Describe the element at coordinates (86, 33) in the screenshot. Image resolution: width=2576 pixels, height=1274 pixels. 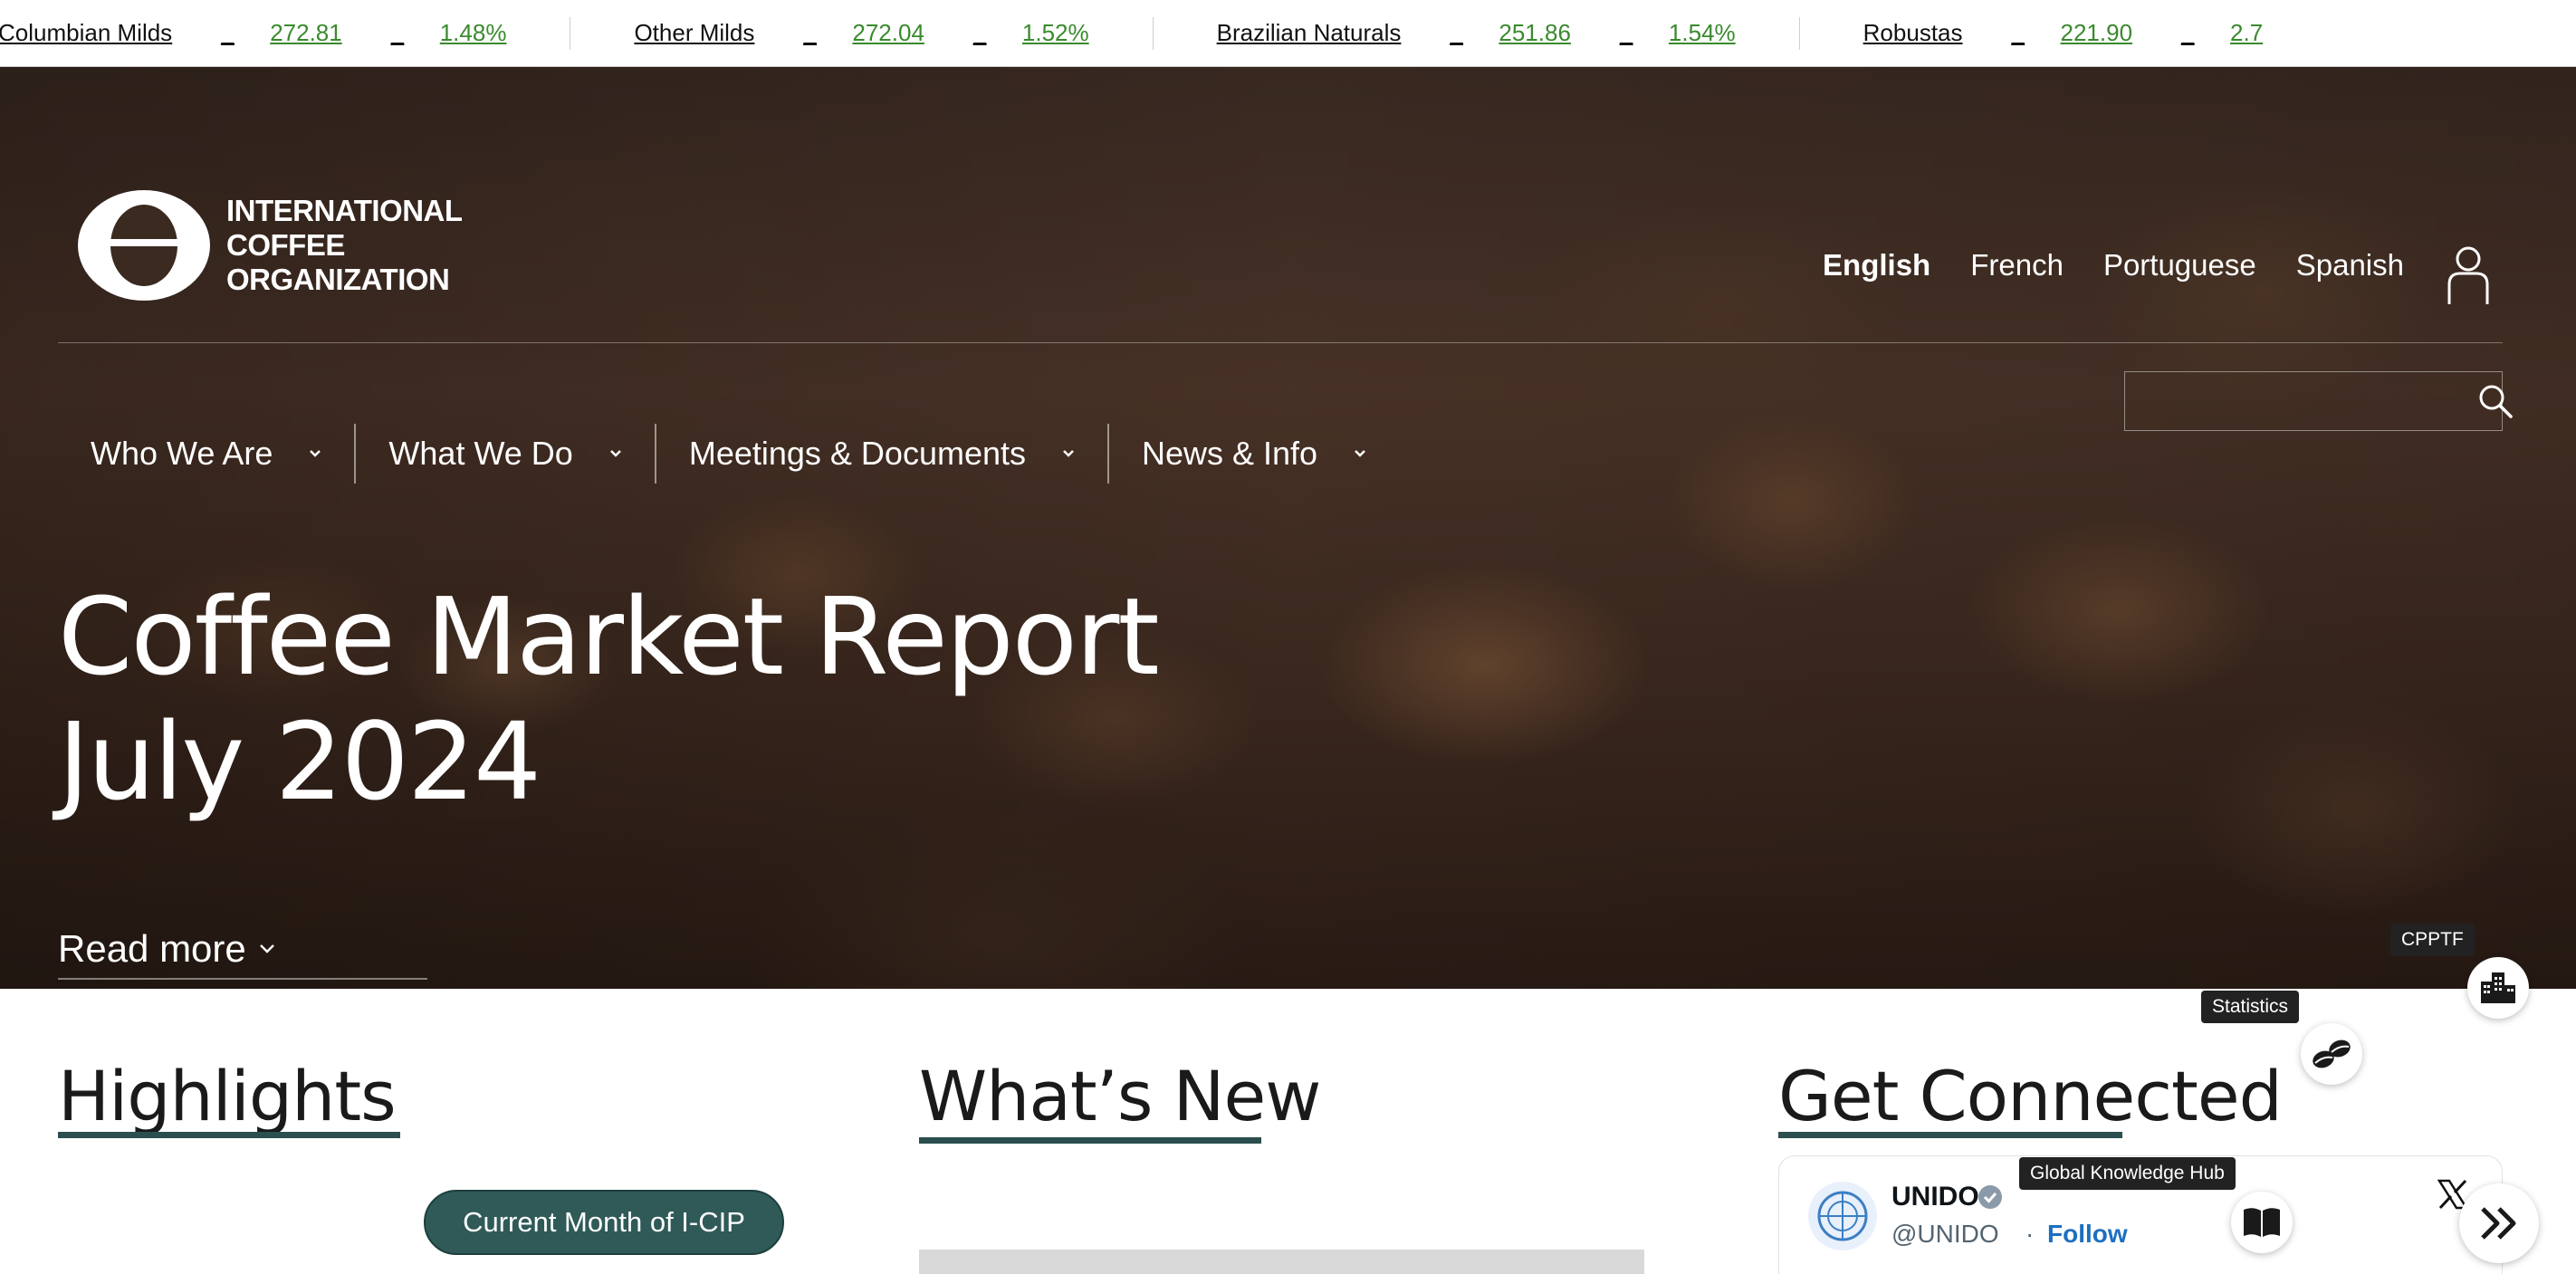
I see `ticker-name: Columbian Milds` at that location.